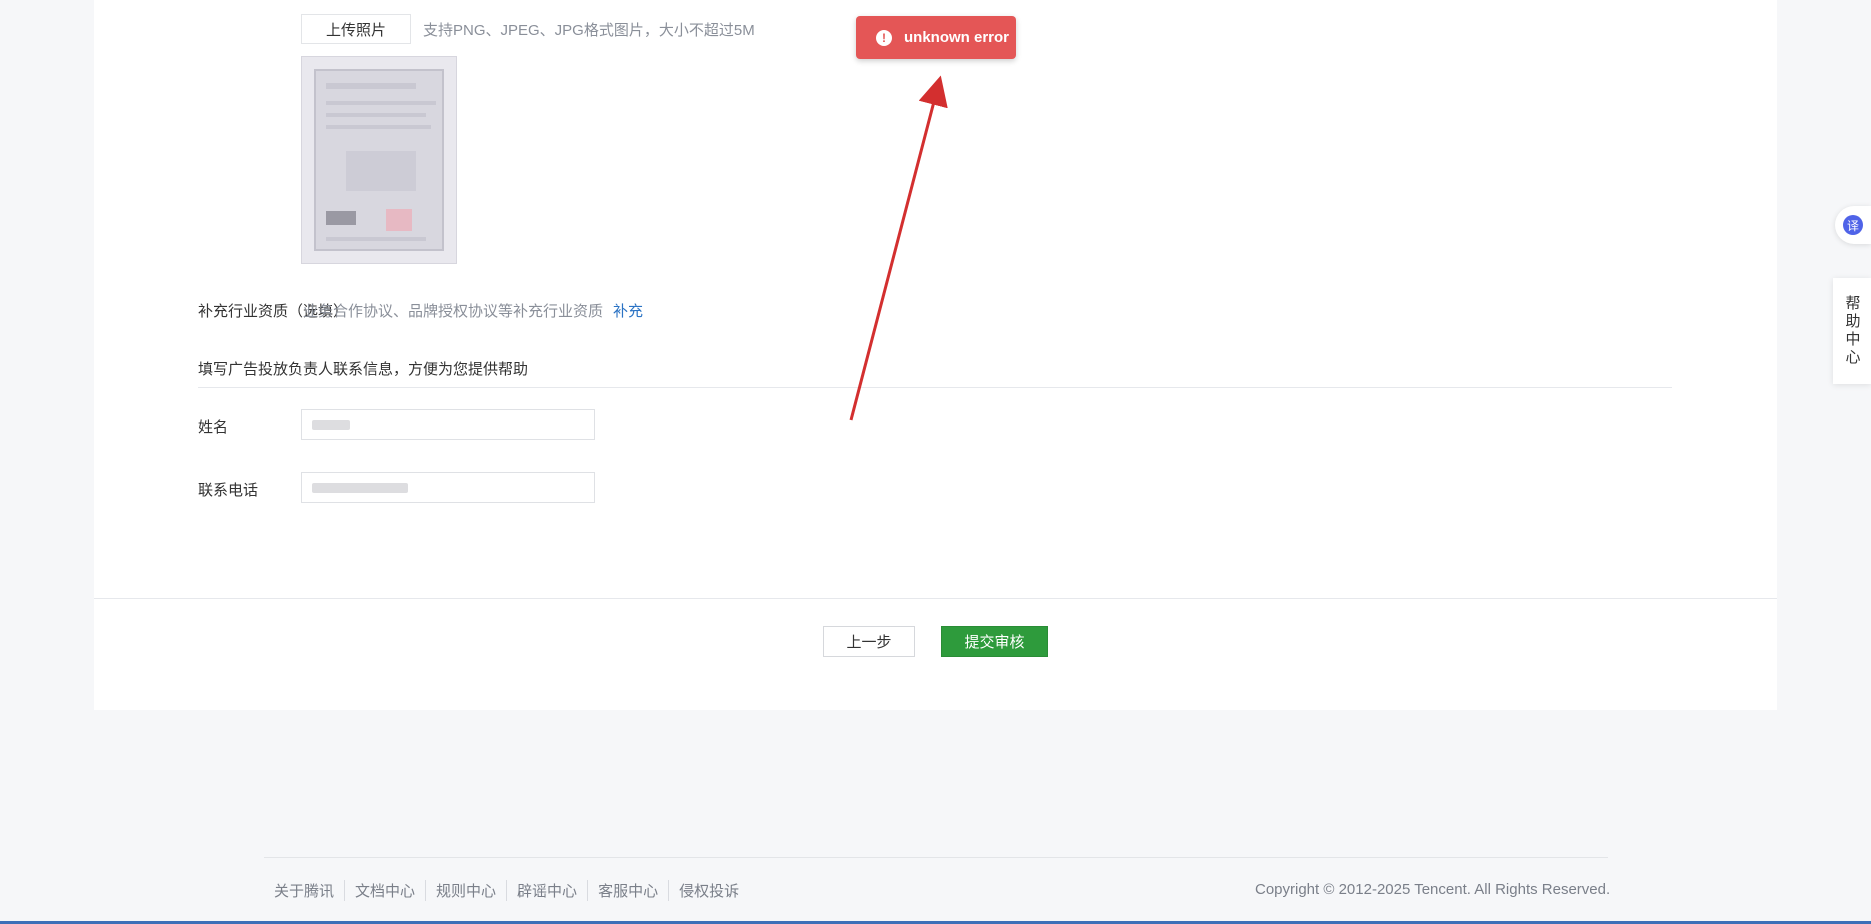 This screenshot has height=924, width=1871. I want to click on toast-message: unknown error, so click(957, 37).